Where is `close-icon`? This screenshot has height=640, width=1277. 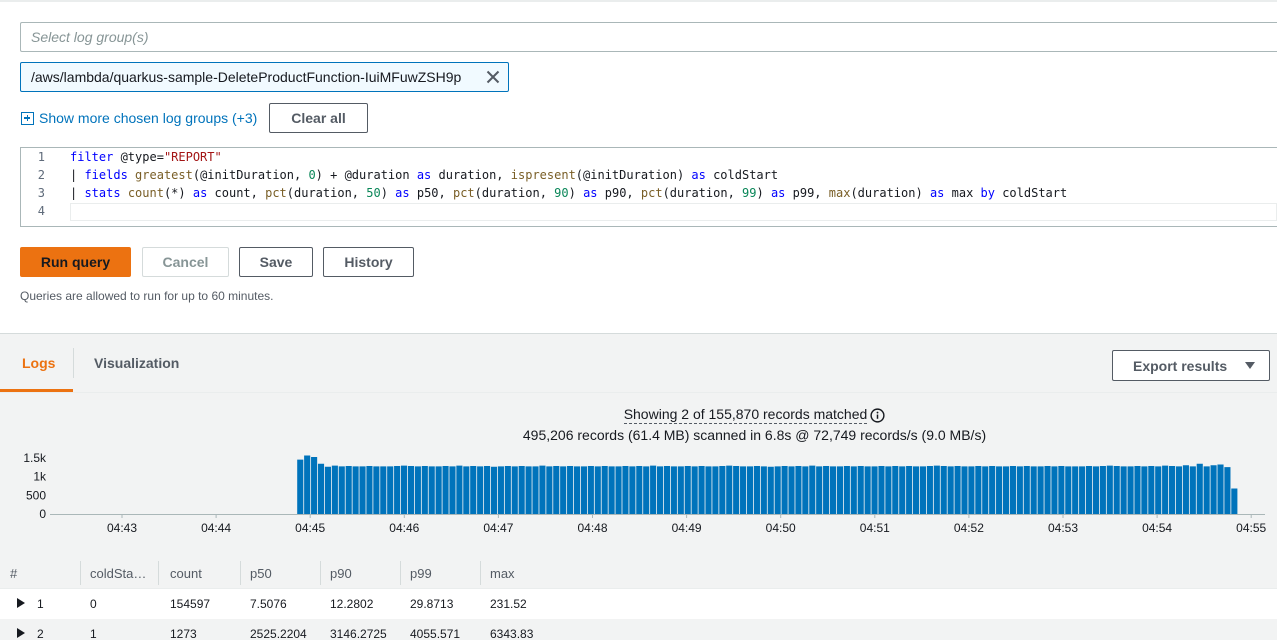 close-icon is located at coordinates (493, 77).